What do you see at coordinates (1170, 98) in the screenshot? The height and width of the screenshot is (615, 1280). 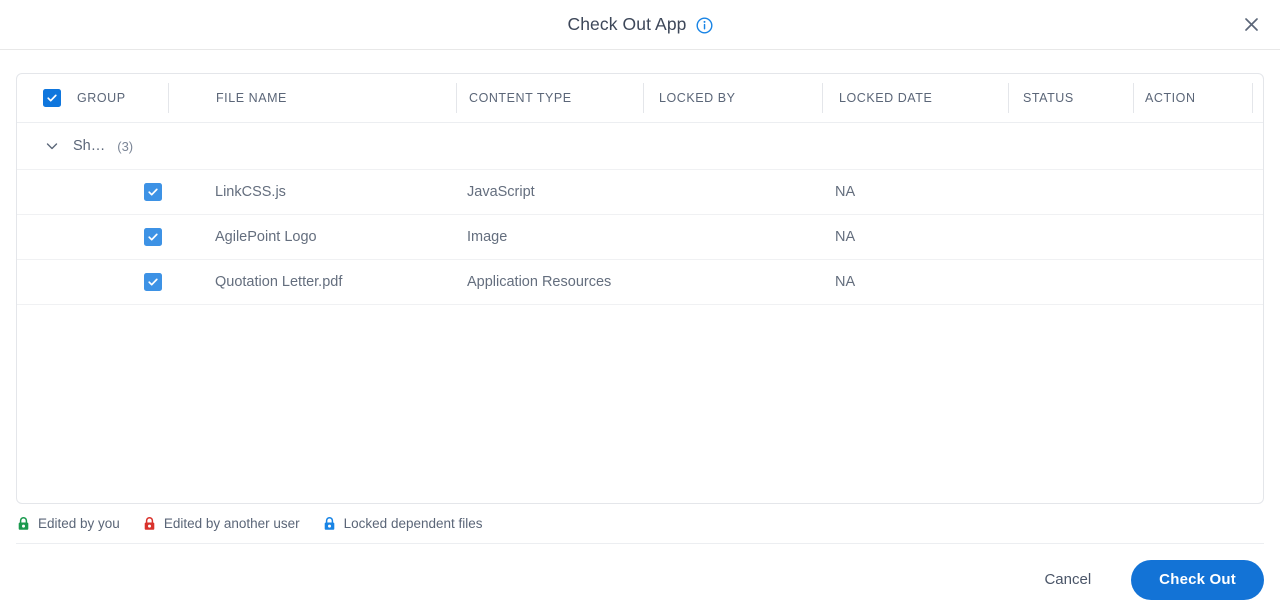 I see `column-header-action-label: ACTION` at bounding box center [1170, 98].